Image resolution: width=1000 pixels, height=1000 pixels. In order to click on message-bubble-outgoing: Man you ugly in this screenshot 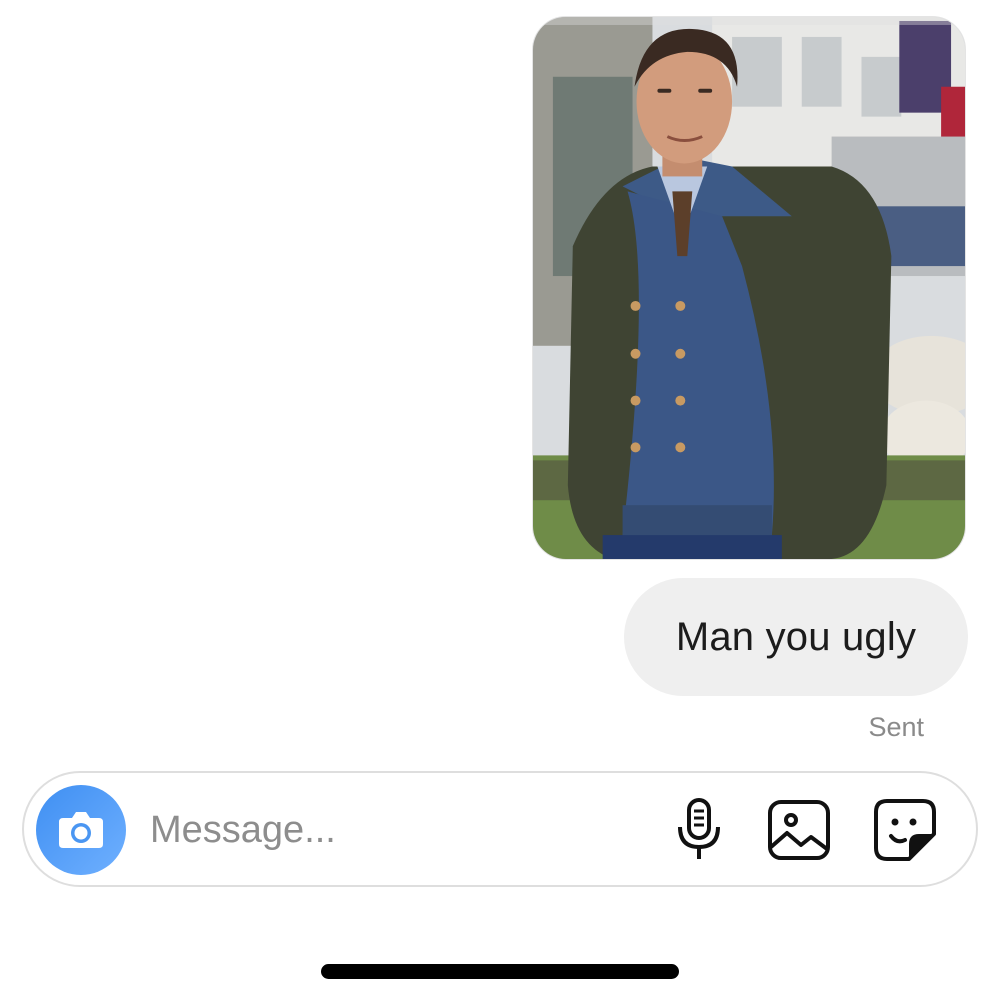, I will do `click(796, 637)`.